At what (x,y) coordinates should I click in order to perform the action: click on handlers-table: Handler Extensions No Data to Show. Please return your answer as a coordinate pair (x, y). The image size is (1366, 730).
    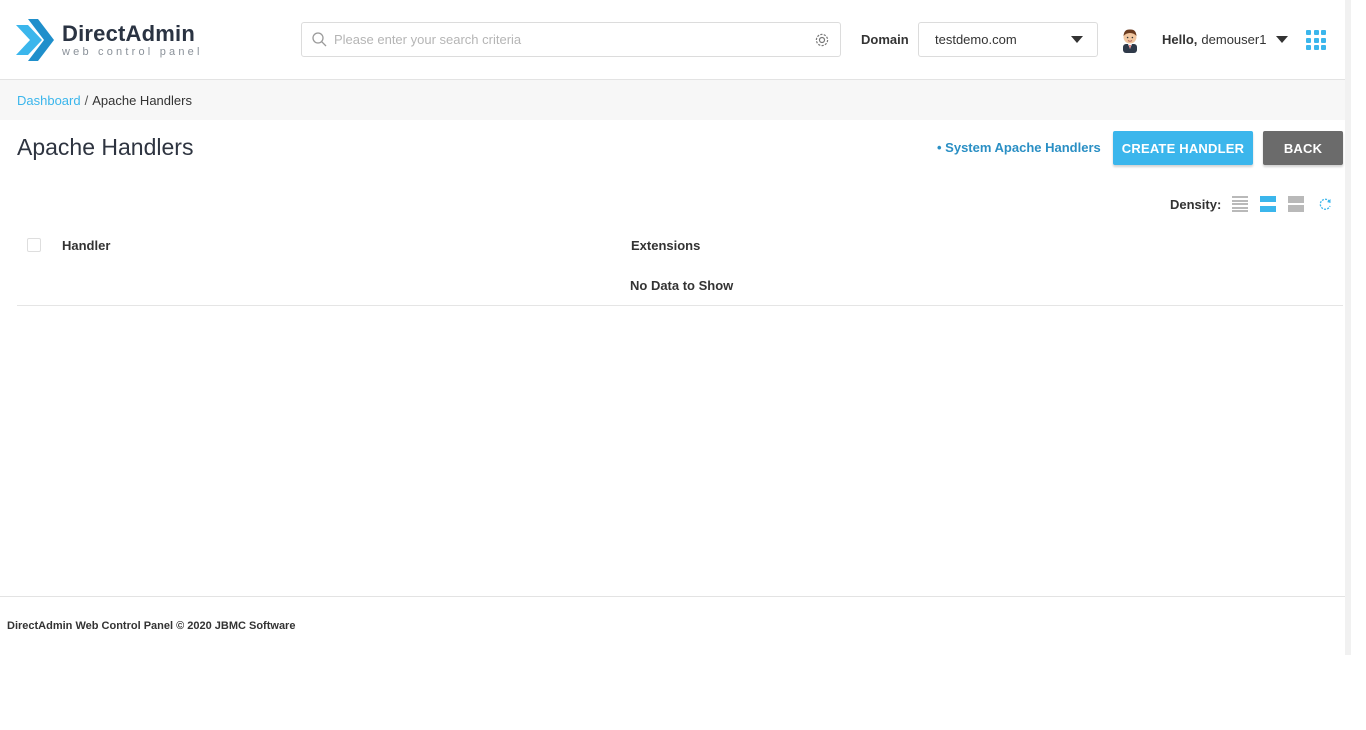
    Looking at the image, I should click on (680, 267).